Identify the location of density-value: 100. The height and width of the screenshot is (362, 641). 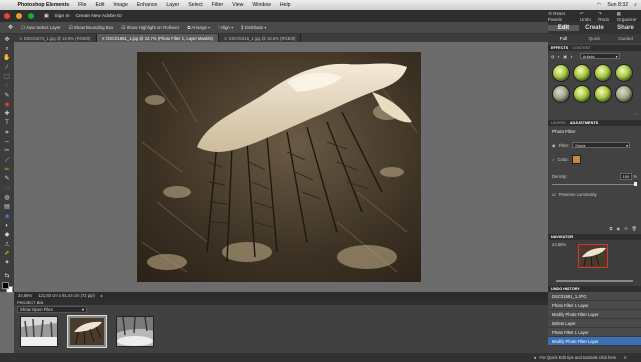
(626, 176).